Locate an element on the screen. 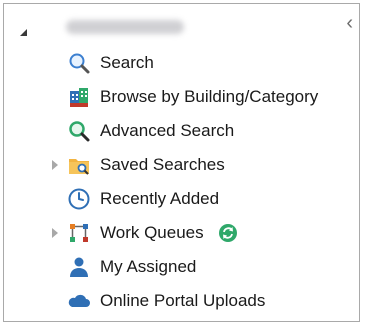 The height and width of the screenshot is (327, 365). collapse-panel-icon: ‹ is located at coordinates (349, 23).